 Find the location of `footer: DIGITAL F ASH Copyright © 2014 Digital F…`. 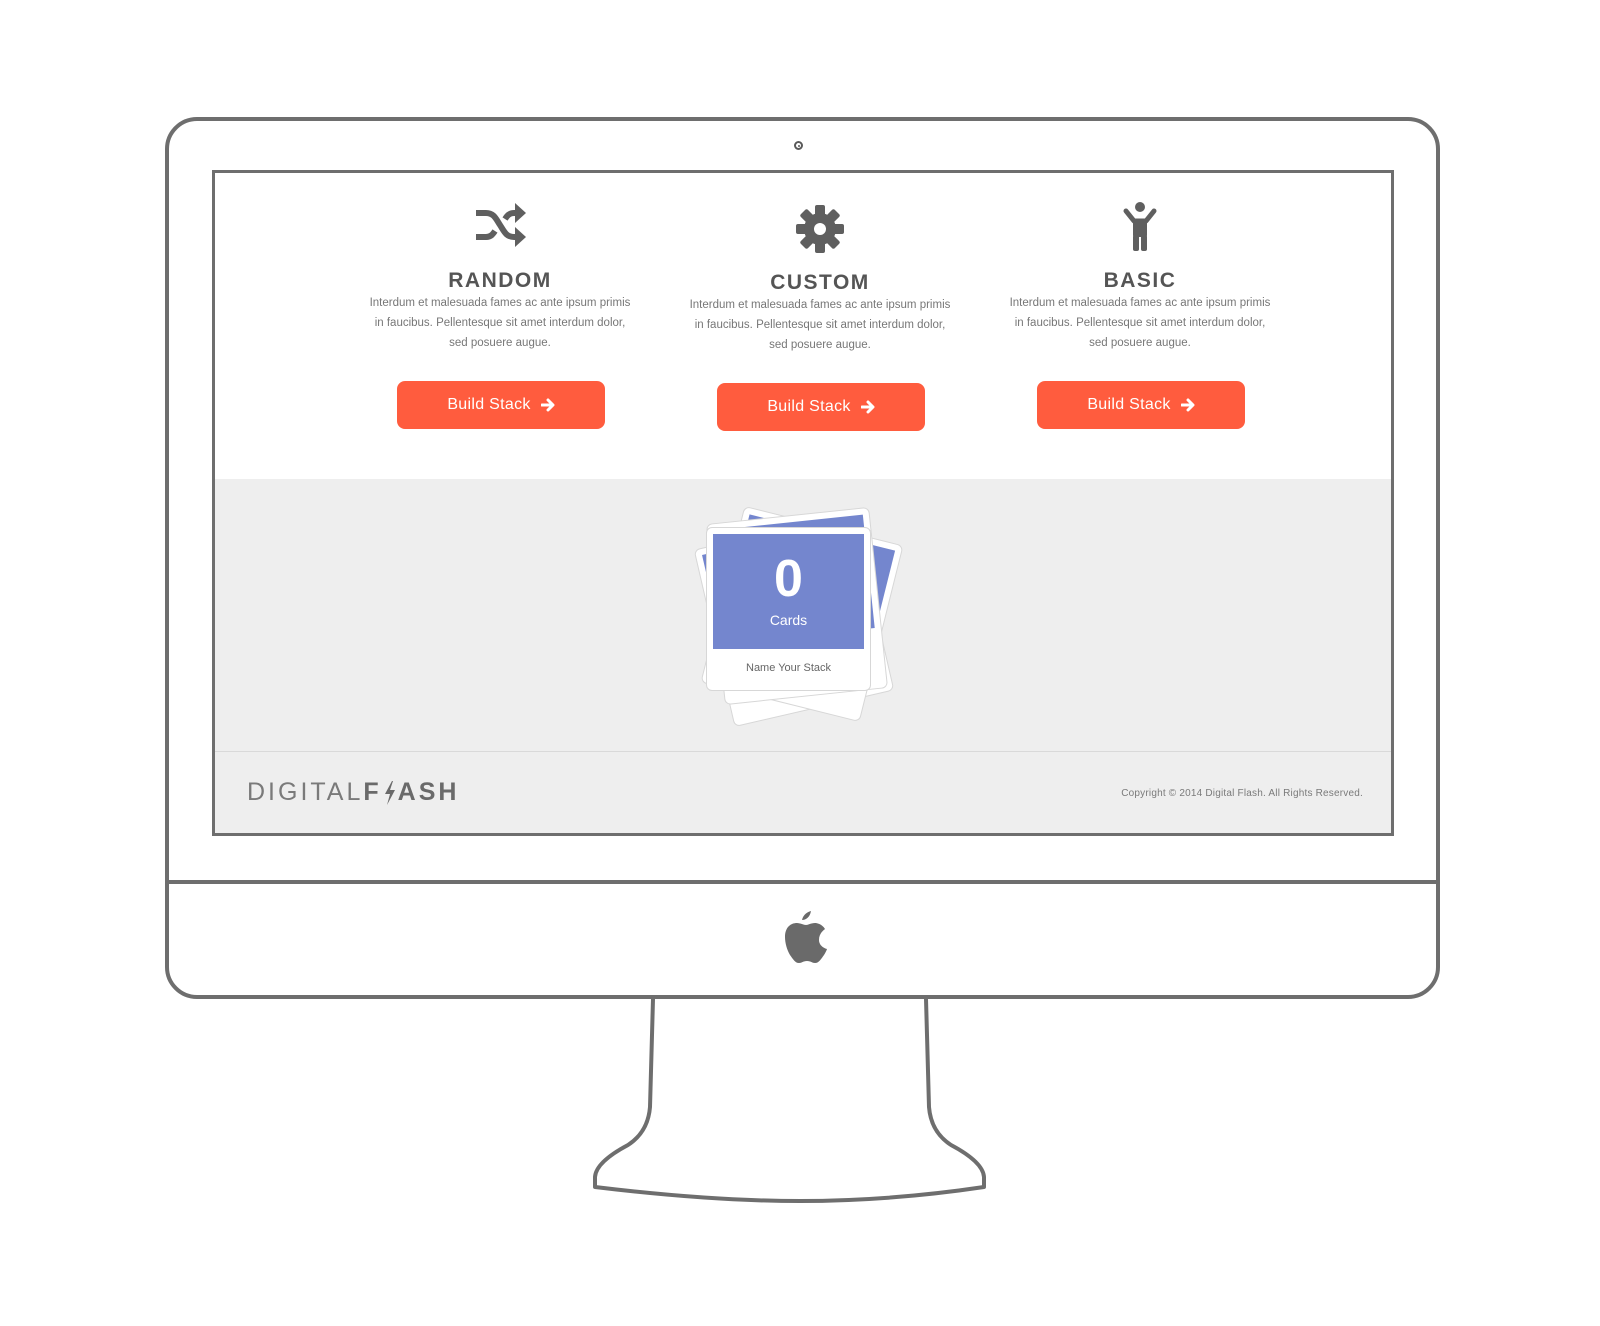

footer: DIGITAL F ASH Copyright © 2014 Digital F… is located at coordinates (803, 792).